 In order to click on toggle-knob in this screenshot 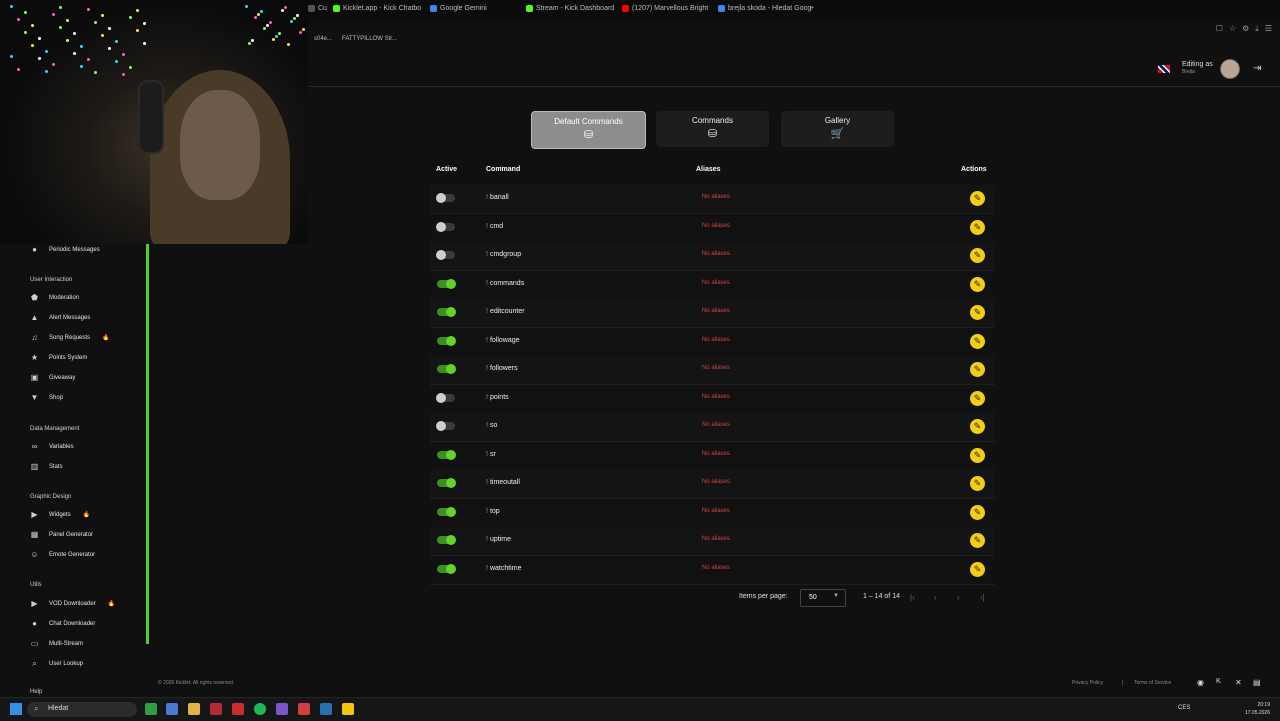, I will do `click(451, 340)`.